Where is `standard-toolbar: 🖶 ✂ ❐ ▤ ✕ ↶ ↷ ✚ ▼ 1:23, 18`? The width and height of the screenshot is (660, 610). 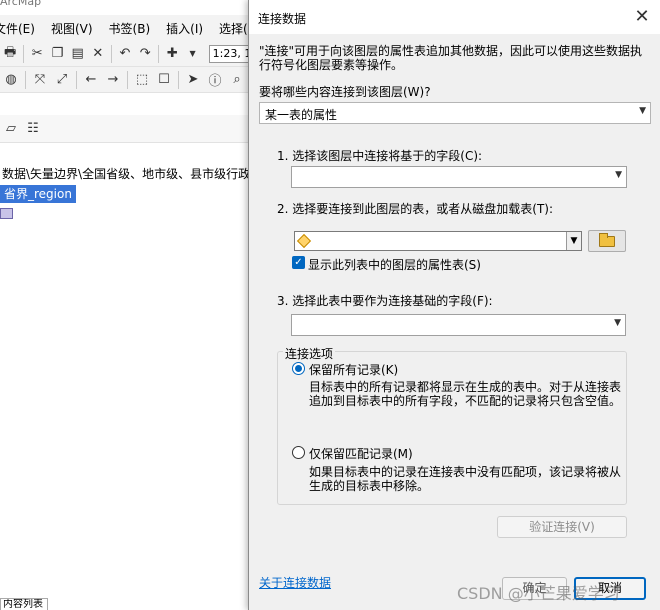 standard-toolbar: 🖶 ✂ ❐ ▤ ✕ ↶ ↷ ✚ ▼ 1:23, 18 is located at coordinates (125, 54).